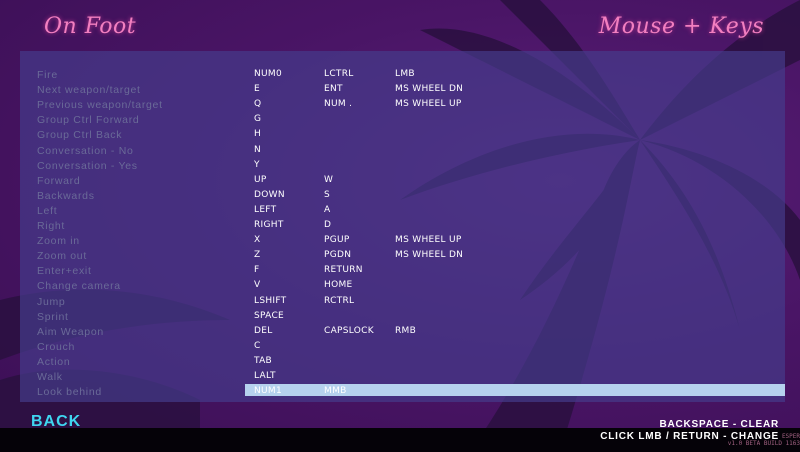 Image resolution: width=800 pixels, height=452 pixels. What do you see at coordinates (328, 180) in the screenshot?
I see `key-binding-2: W` at bounding box center [328, 180].